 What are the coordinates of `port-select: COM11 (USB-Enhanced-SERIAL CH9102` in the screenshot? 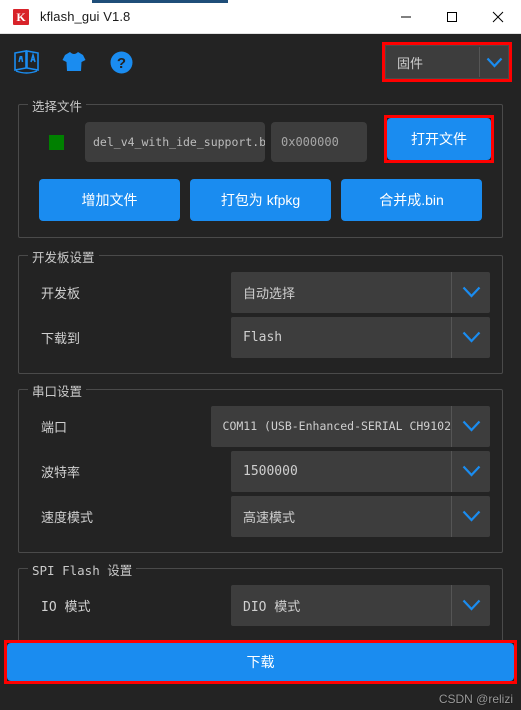 It's located at (350, 426).